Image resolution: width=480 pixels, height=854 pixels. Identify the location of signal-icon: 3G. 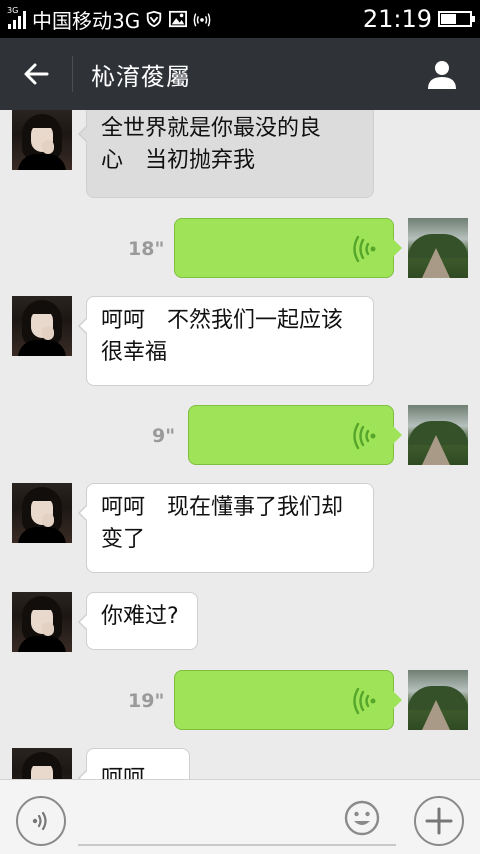
(16, 17).